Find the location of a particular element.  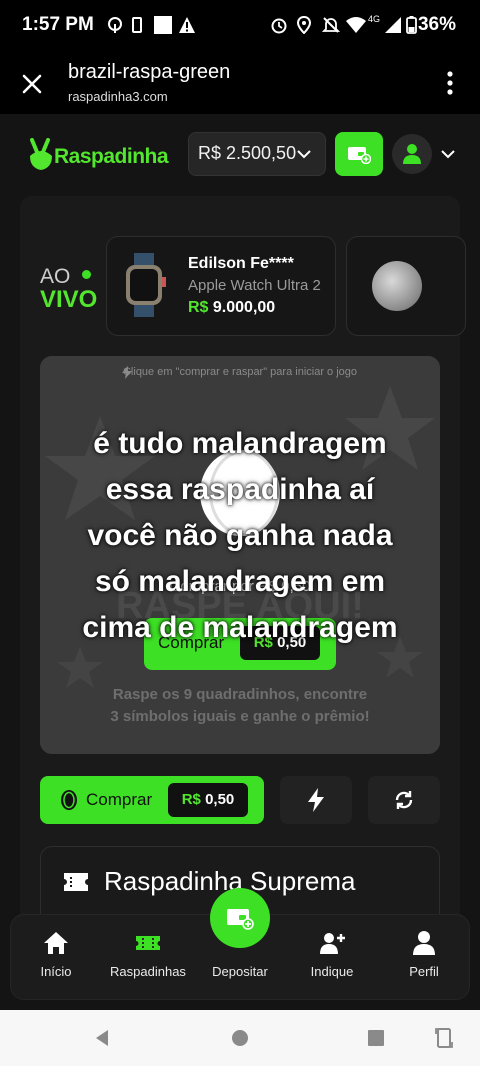

deposit-button is located at coordinates (359, 154).